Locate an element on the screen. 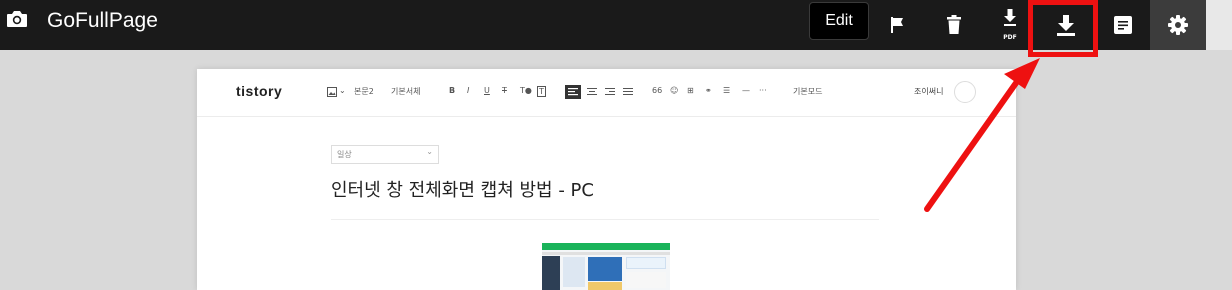 The width and height of the screenshot is (1232, 290). emoji-icon: ☺ is located at coordinates (674, 90).